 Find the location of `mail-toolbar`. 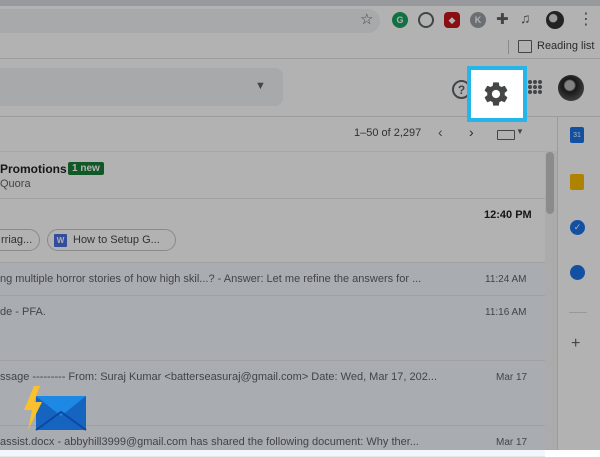

mail-toolbar is located at coordinates (272, 134).